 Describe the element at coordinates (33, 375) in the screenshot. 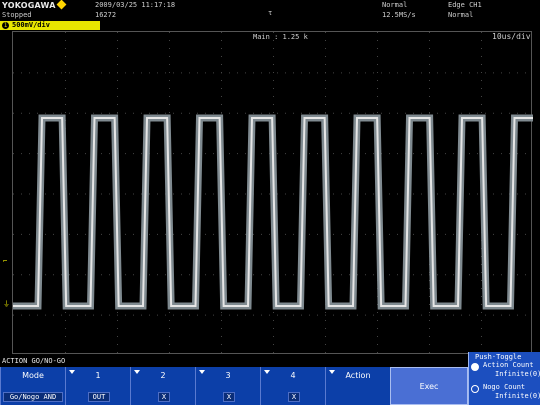

I see `softkey-mode-label: Mode` at that location.